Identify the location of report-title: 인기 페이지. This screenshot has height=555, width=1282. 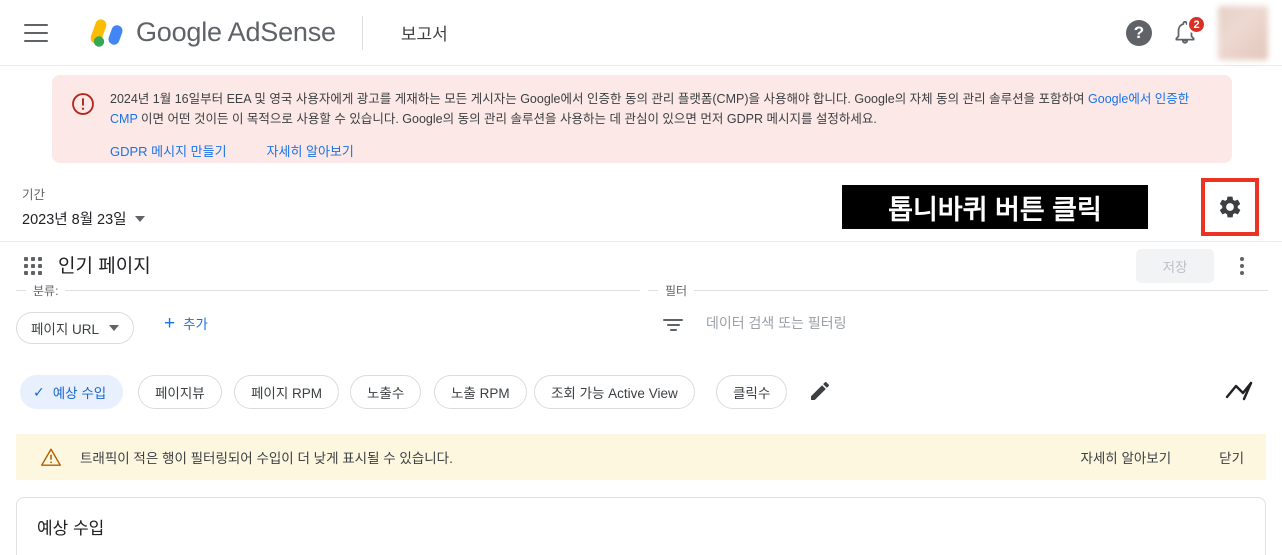
(104, 266).